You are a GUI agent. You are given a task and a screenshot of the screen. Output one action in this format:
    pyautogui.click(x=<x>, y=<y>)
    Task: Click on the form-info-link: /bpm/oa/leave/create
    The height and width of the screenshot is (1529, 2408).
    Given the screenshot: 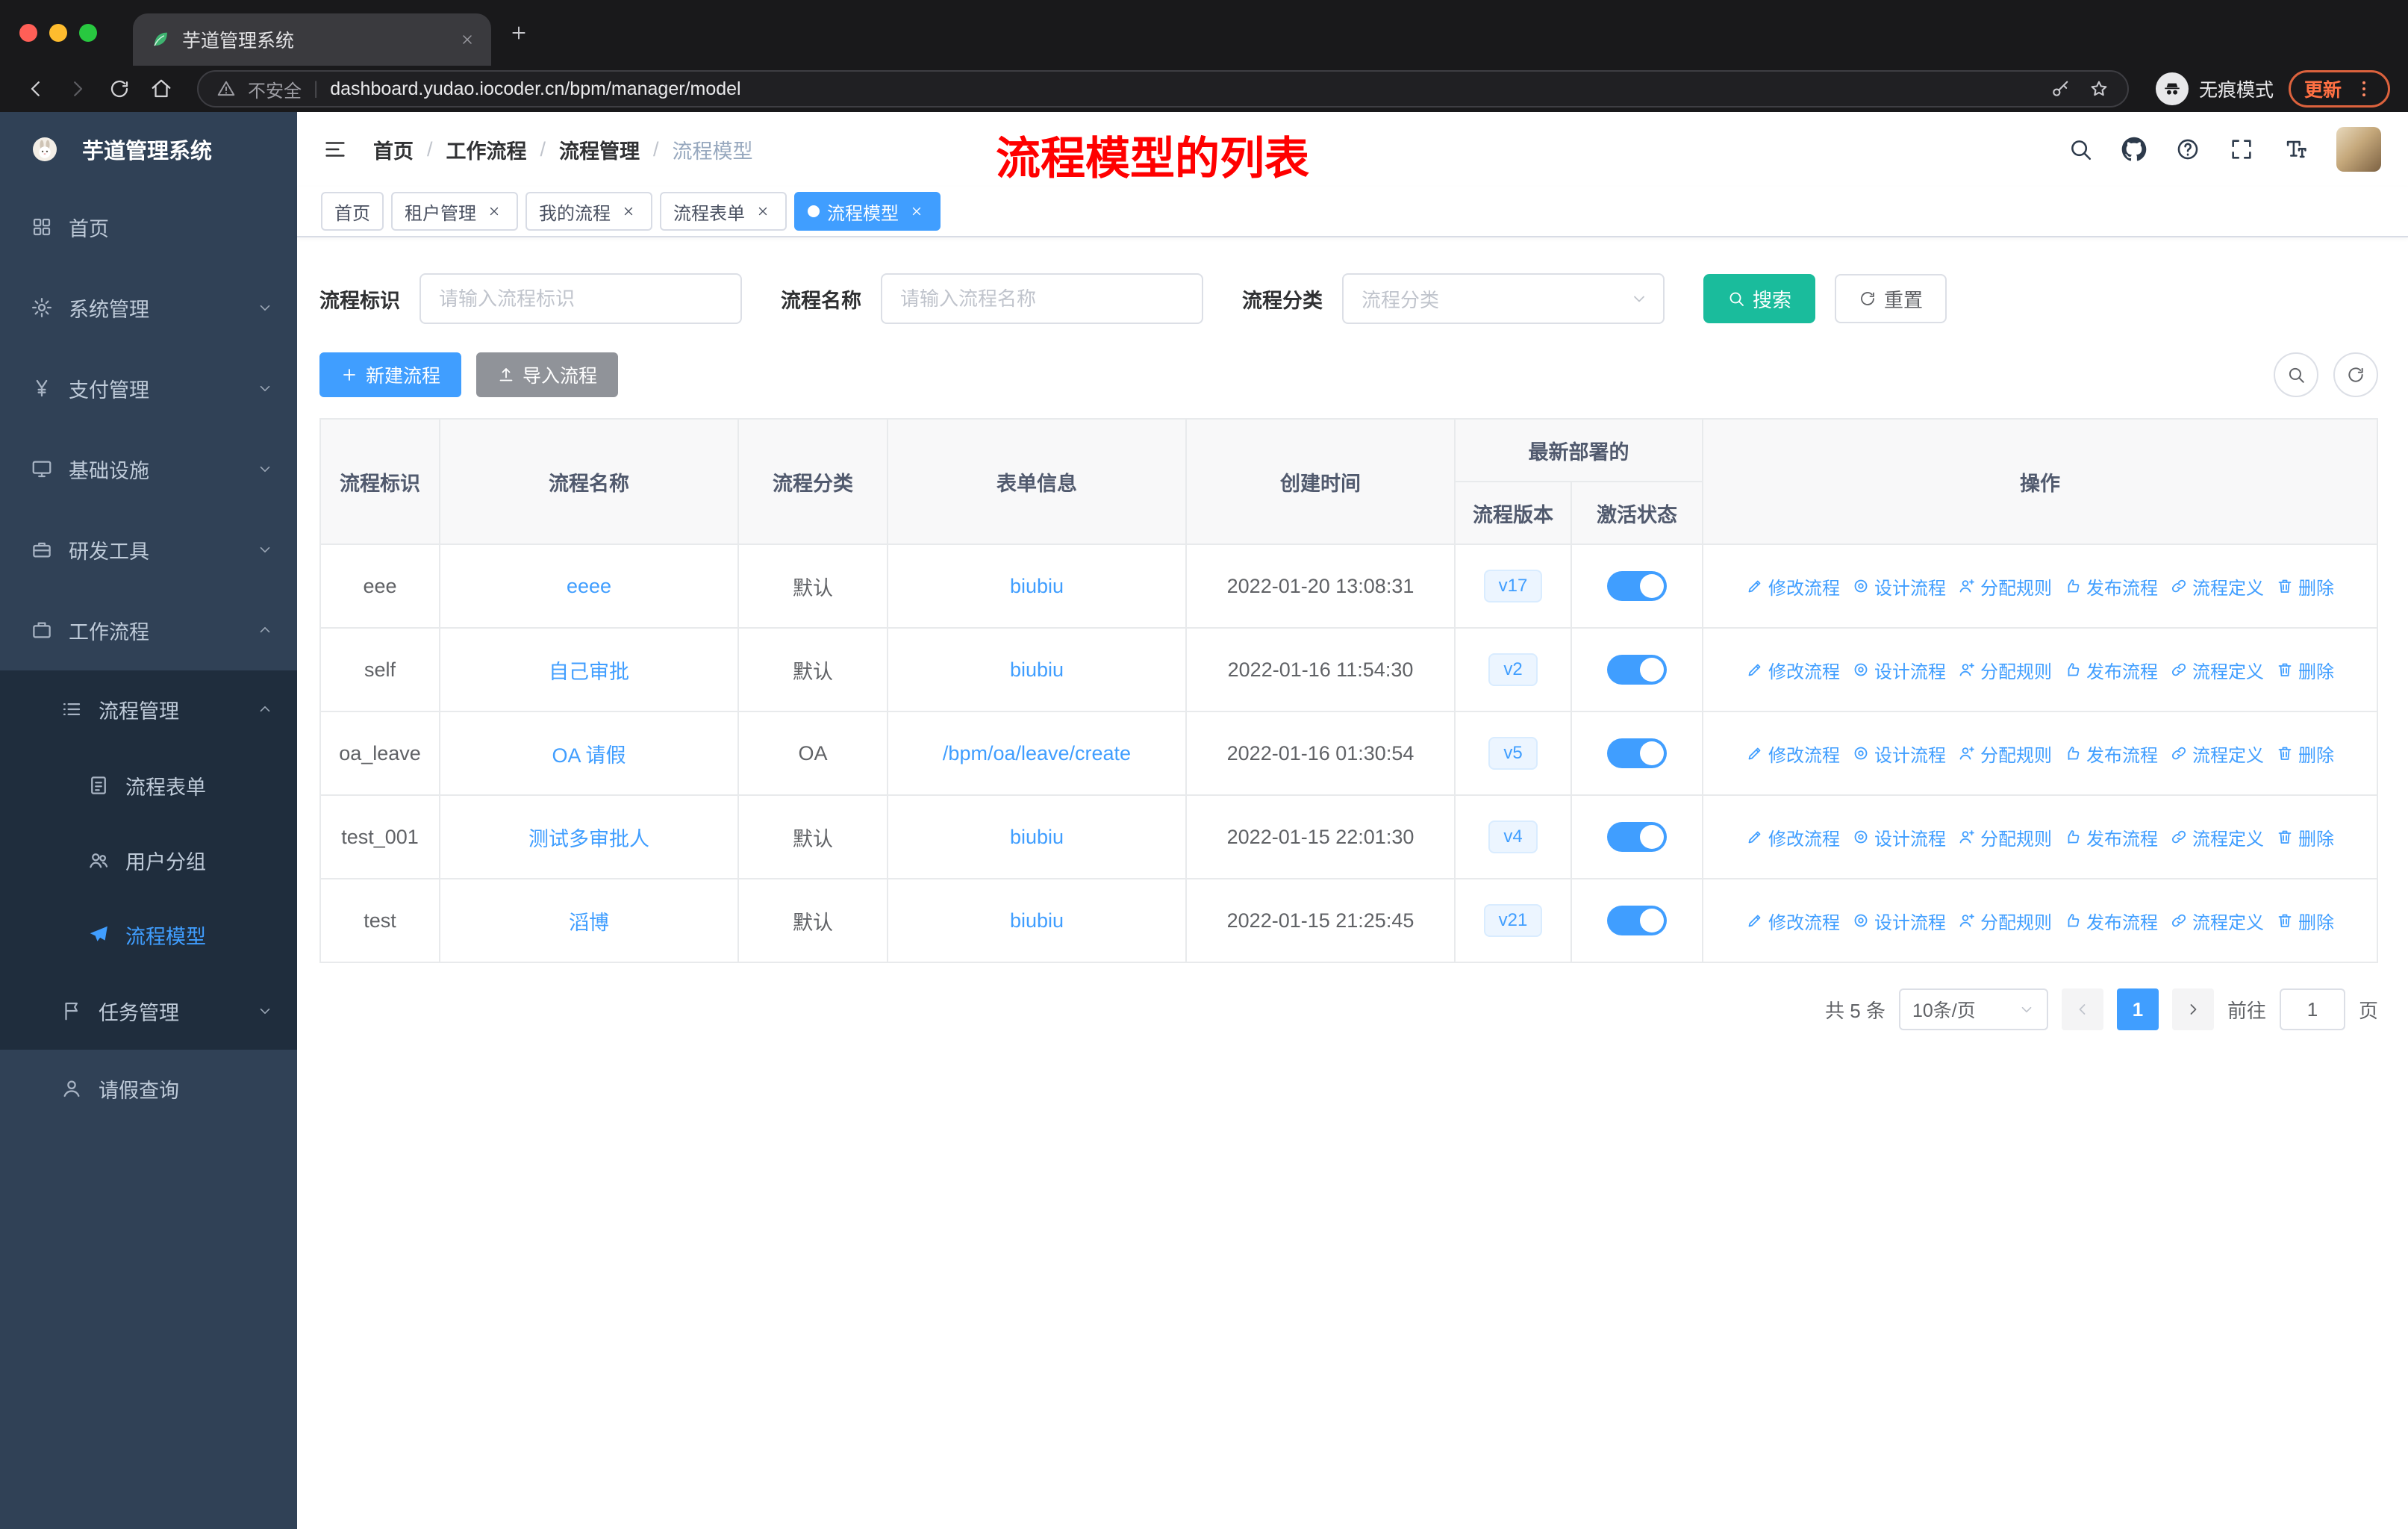 What is the action you would take?
    pyautogui.click(x=1037, y=753)
    